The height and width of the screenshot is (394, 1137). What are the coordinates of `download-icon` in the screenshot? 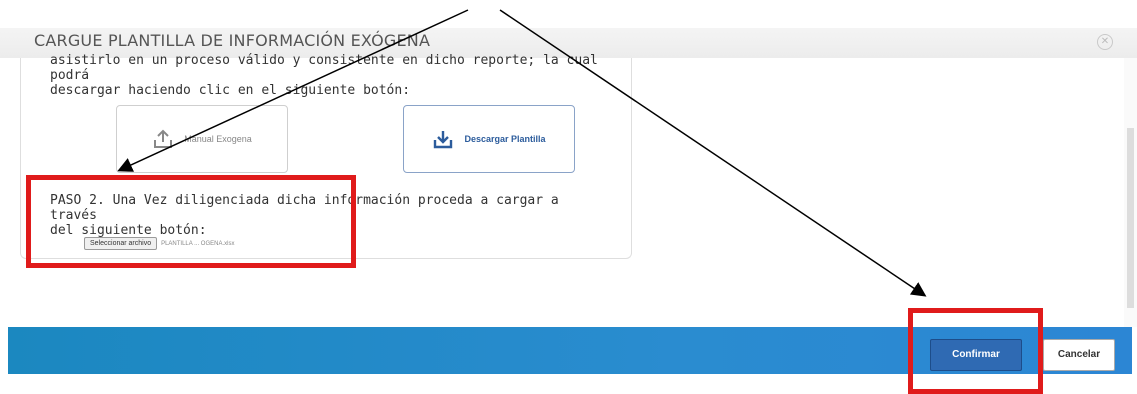 It's located at (443, 140).